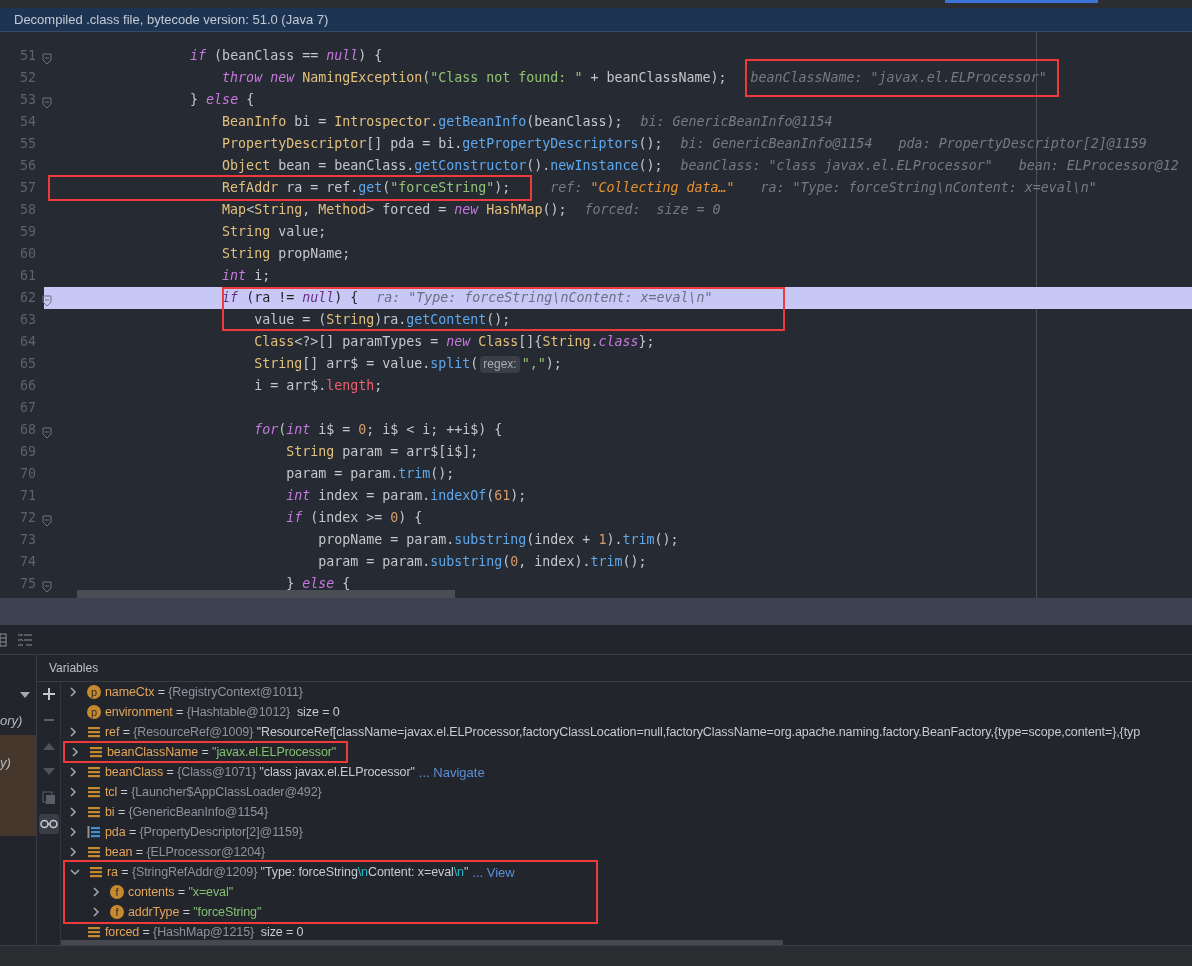  What do you see at coordinates (274, 232) in the screenshot?
I see `code-text: String value;` at bounding box center [274, 232].